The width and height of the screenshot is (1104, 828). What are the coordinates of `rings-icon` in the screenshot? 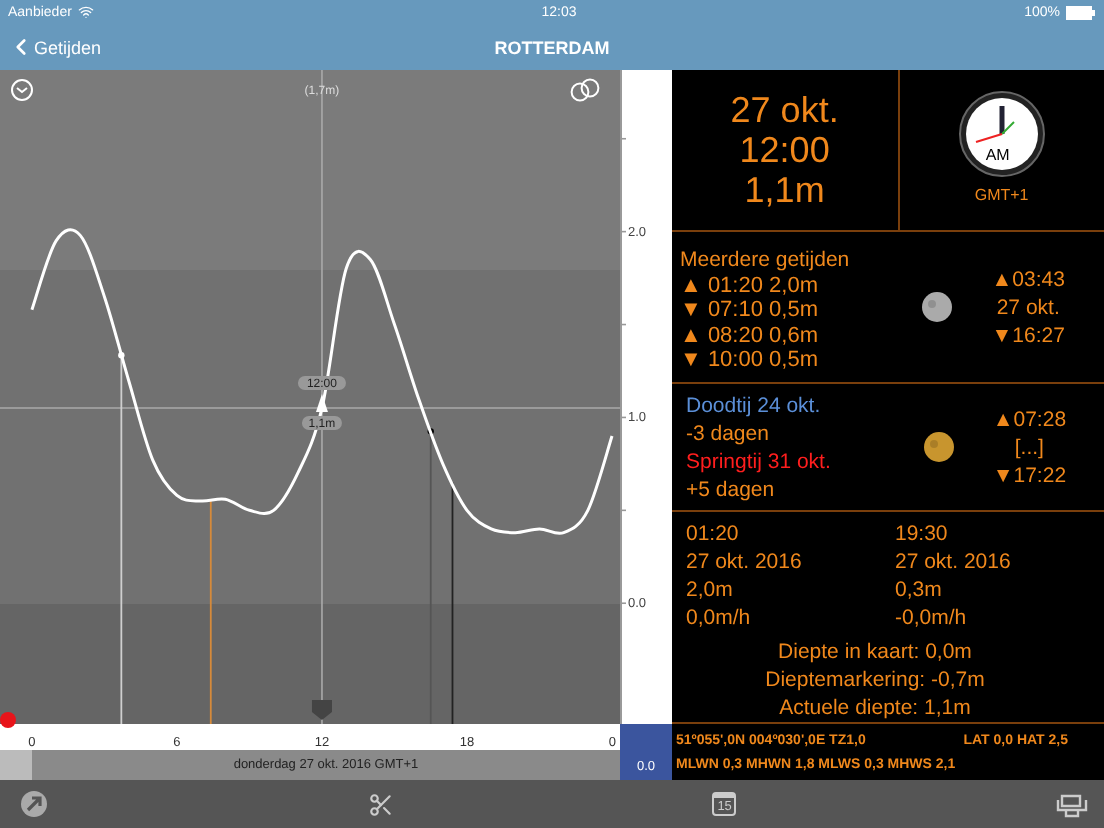 It's located at (585, 90).